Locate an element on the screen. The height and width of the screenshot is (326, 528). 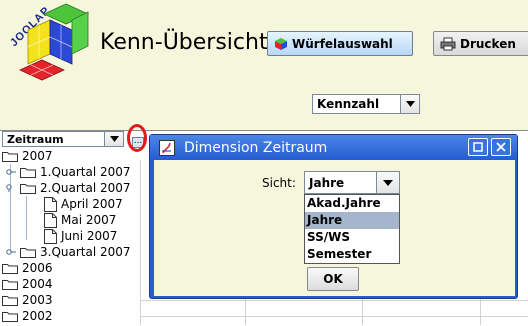
tree-item: 2.Quartal 2007 is located at coordinates (68, 188).